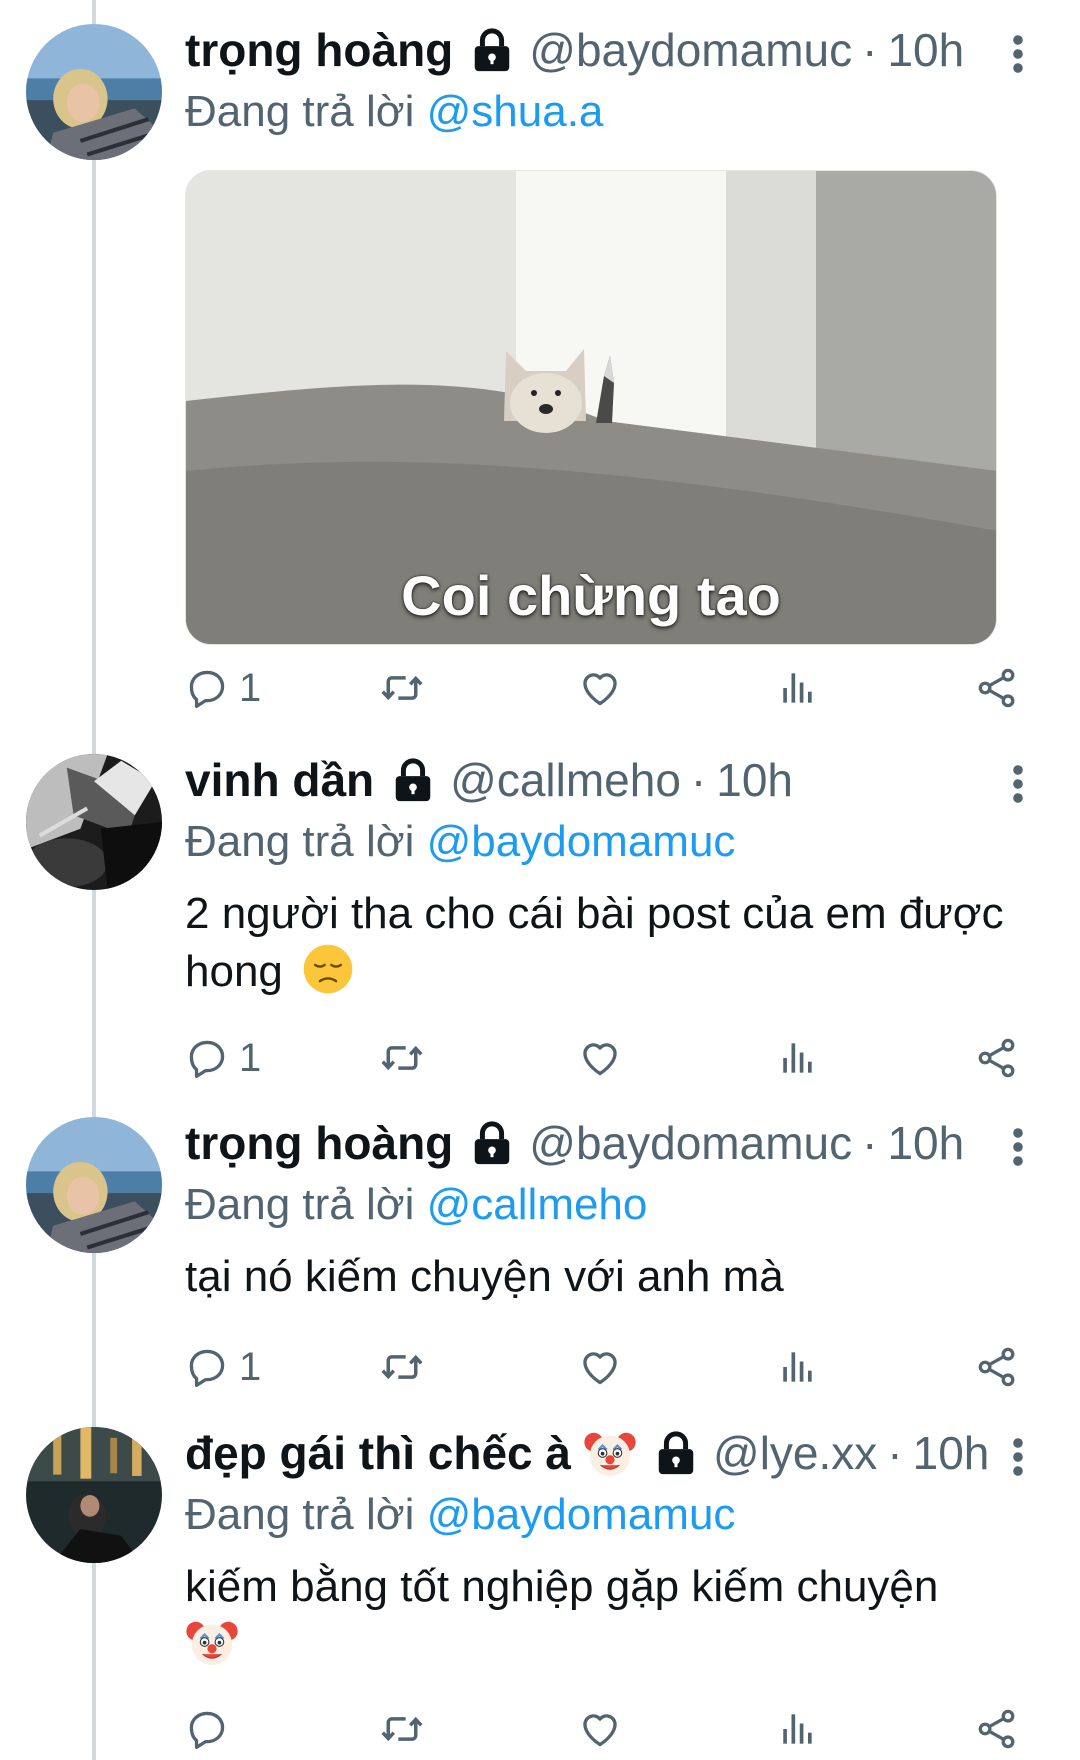 Image resolution: width=1080 pixels, height=1760 pixels. Describe the element at coordinates (212, 1729) in the screenshot. I see `reply-button` at that location.